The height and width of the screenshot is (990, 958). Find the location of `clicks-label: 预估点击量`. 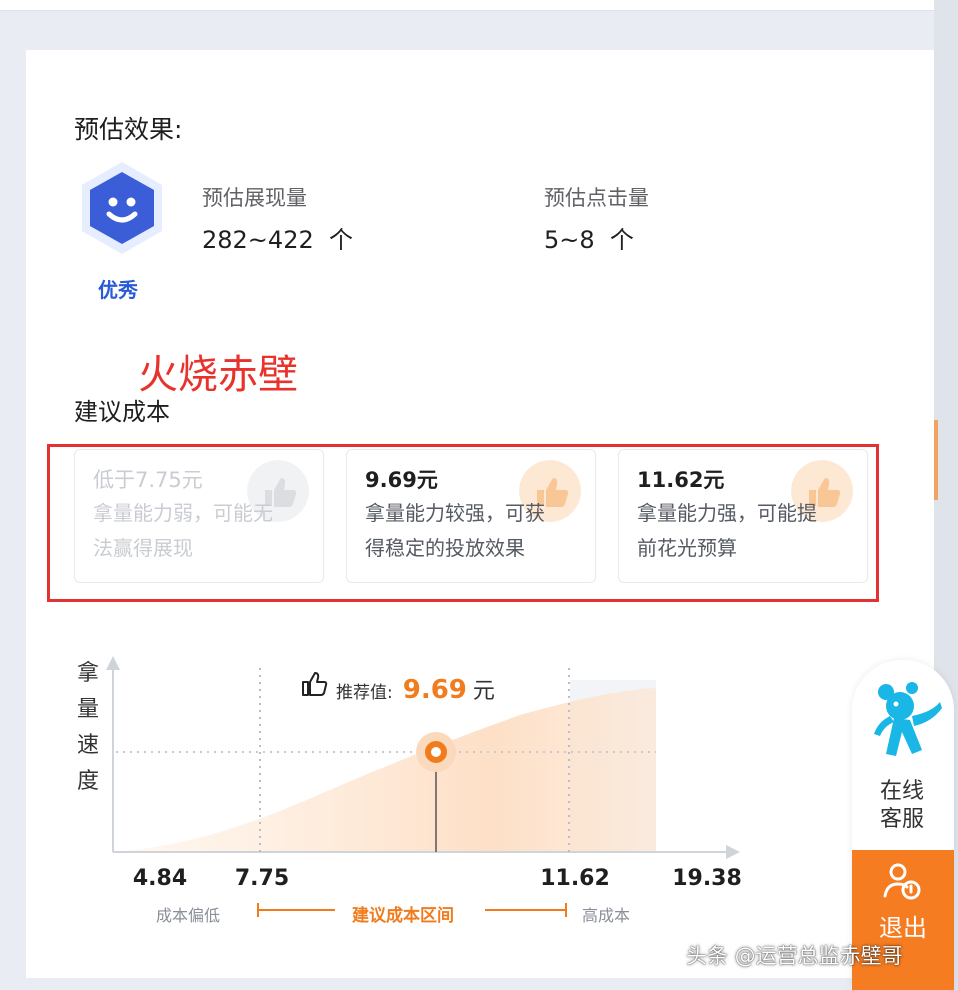

clicks-label: 预估点击量 is located at coordinates (596, 198).